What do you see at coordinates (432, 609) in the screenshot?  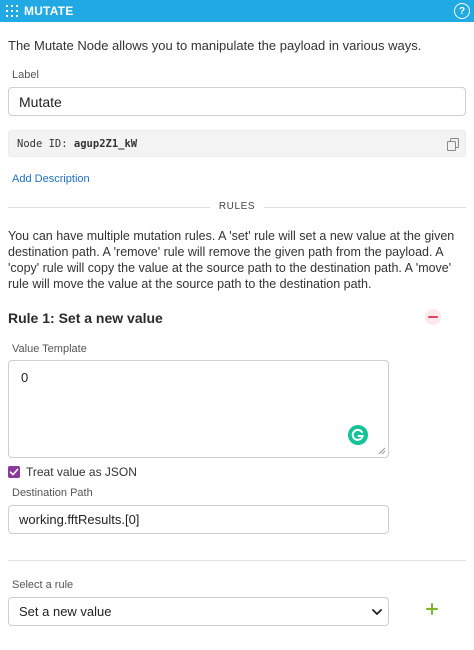 I see `add-rule-button` at bounding box center [432, 609].